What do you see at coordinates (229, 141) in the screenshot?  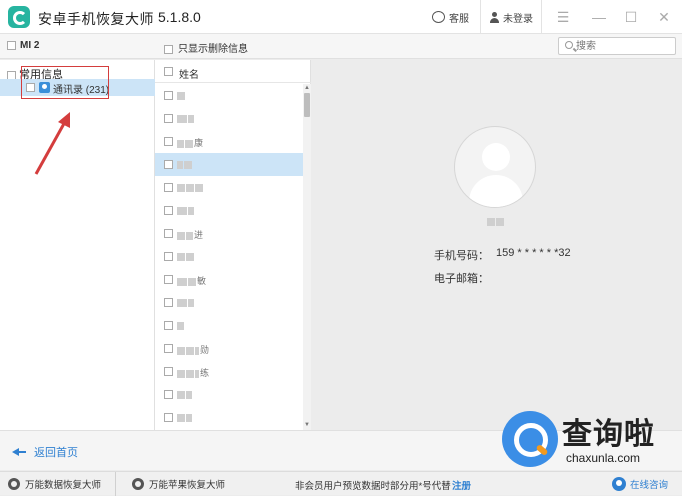 I see `table-row: 康` at bounding box center [229, 141].